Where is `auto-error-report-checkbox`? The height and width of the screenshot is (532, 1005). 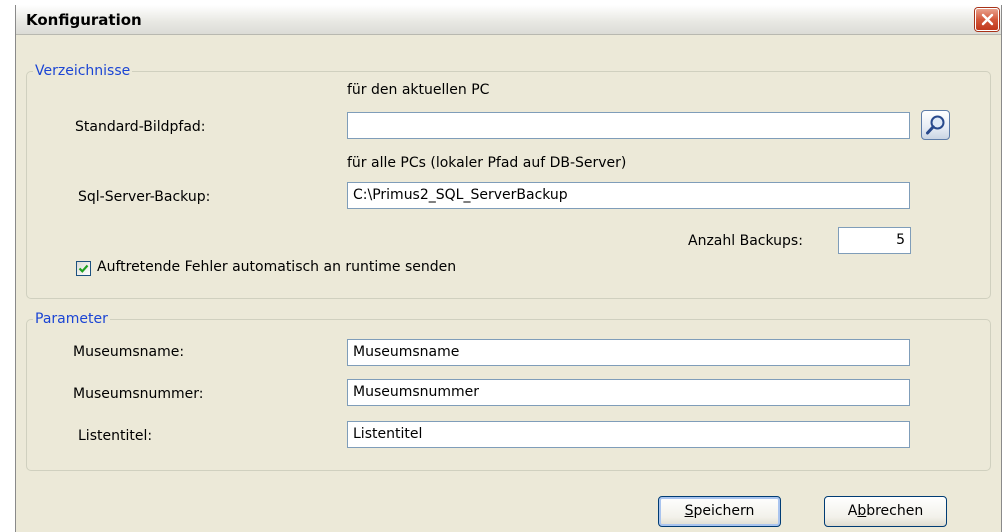 auto-error-report-checkbox is located at coordinates (83, 268).